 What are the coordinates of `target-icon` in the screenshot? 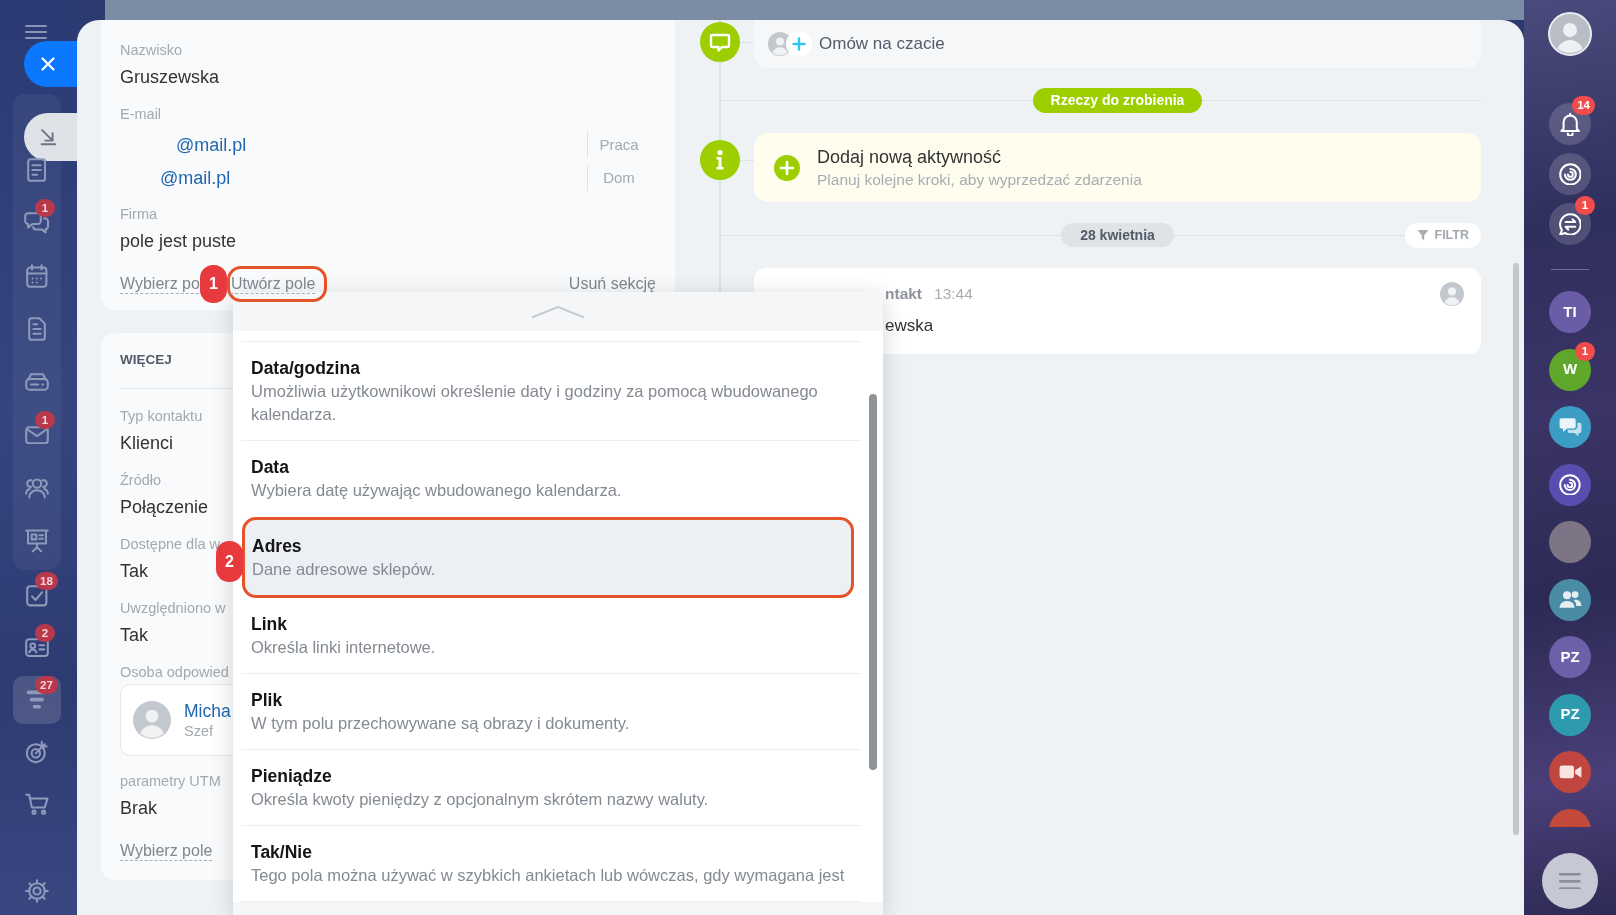 It's located at (37, 752).